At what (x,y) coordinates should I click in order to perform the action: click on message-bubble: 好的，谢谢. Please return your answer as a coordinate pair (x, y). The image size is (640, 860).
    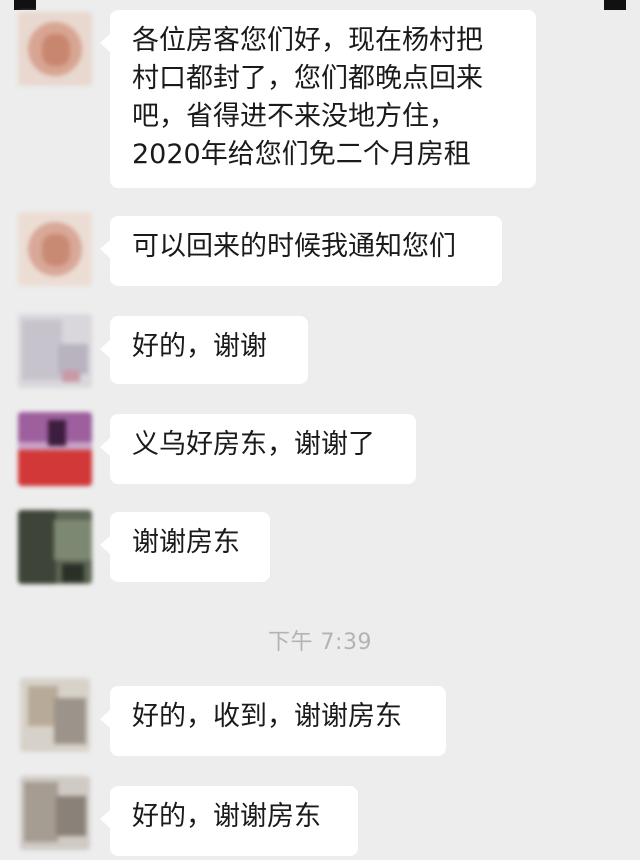
    Looking at the image, I should click on (204, 350).